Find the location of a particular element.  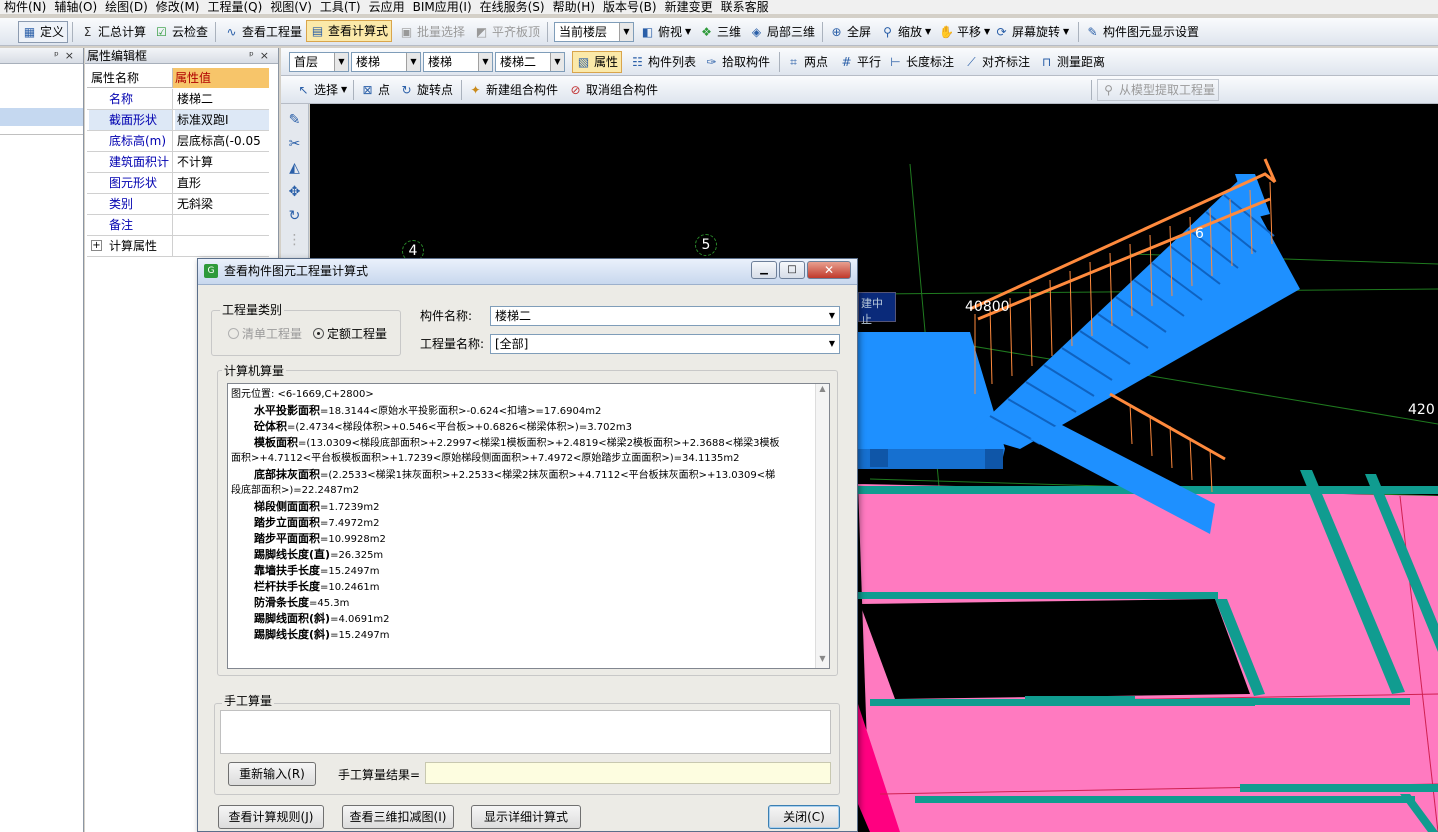

selected-list-item is located at coordinates (41, 117).